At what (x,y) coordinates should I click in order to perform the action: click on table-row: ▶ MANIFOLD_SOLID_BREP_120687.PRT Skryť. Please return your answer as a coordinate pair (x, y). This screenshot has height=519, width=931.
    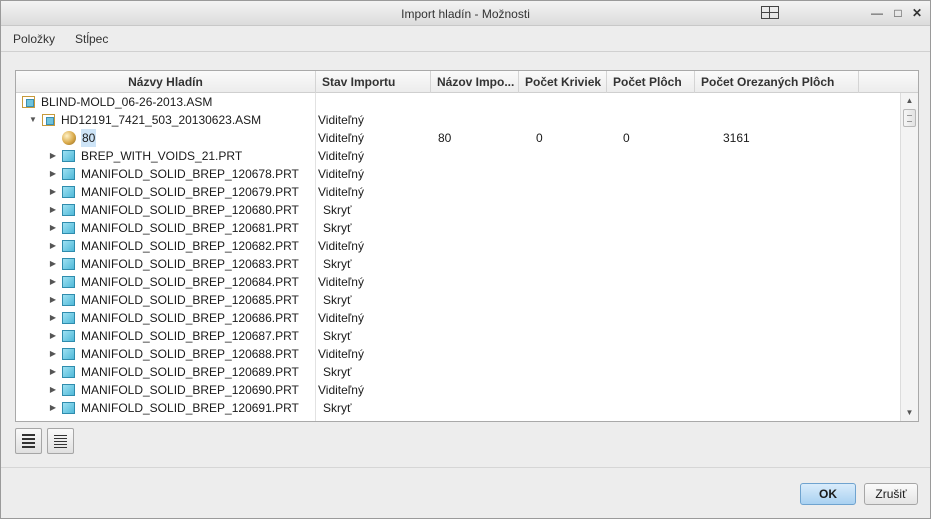
    Looking at the image, I should click on (458, 336).